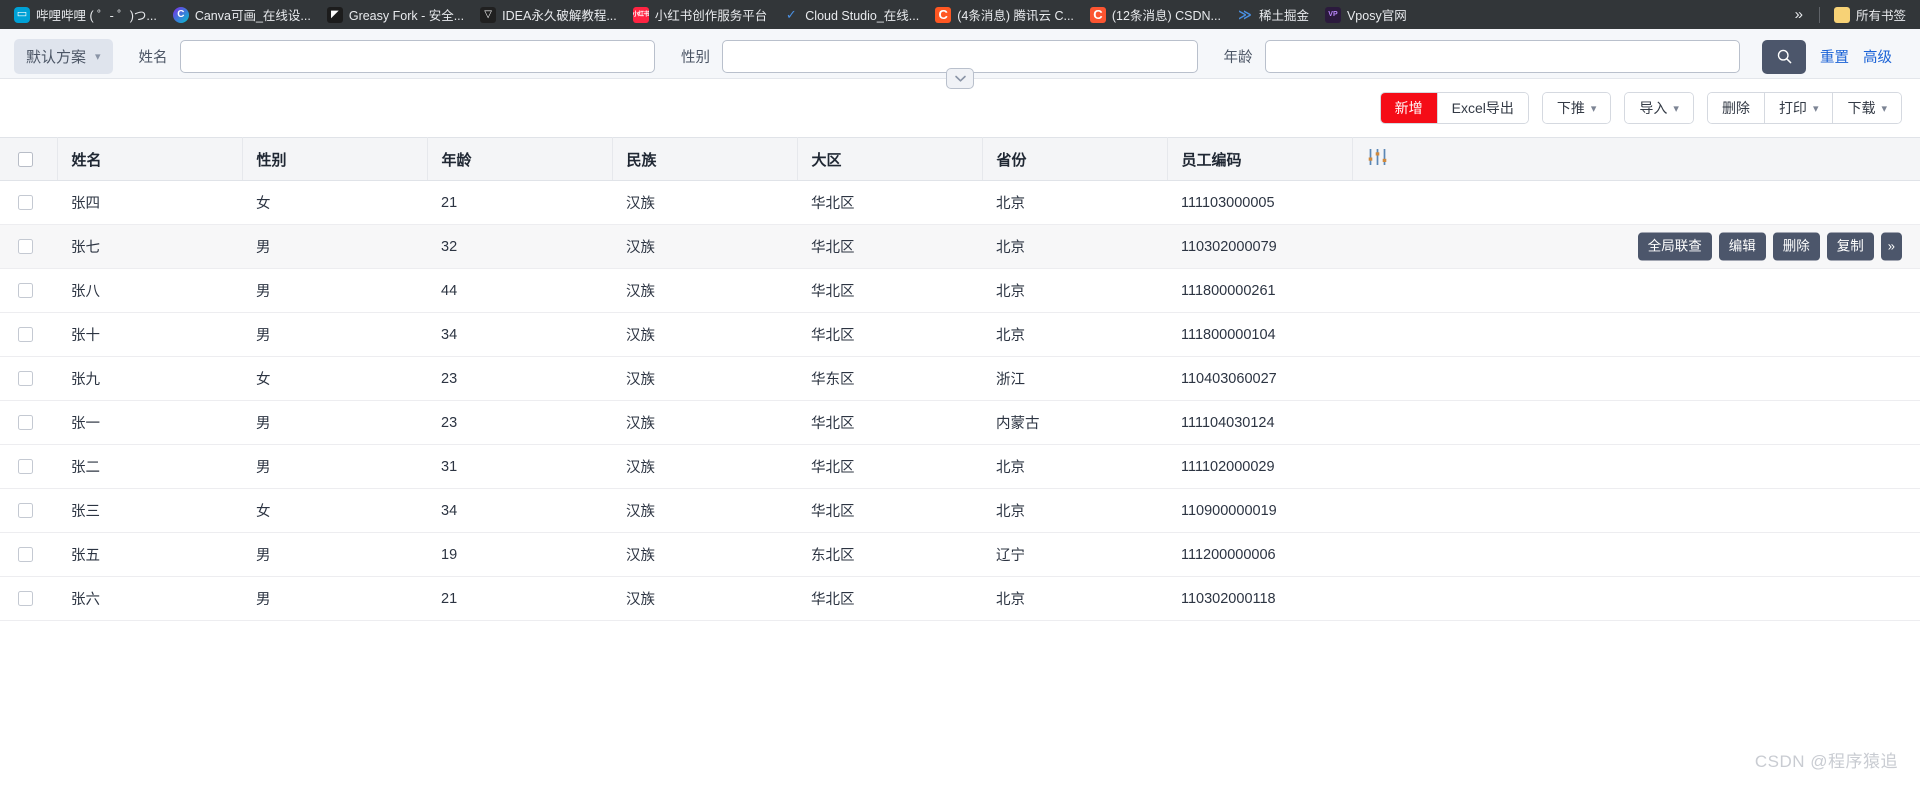 The width and height of the screenshot is (1920, 788). What do you see at coordinates (1798, 108) in the screenshot?
I see `toolbar-button: 打印 ▾` at bounding box center [1798, 108].